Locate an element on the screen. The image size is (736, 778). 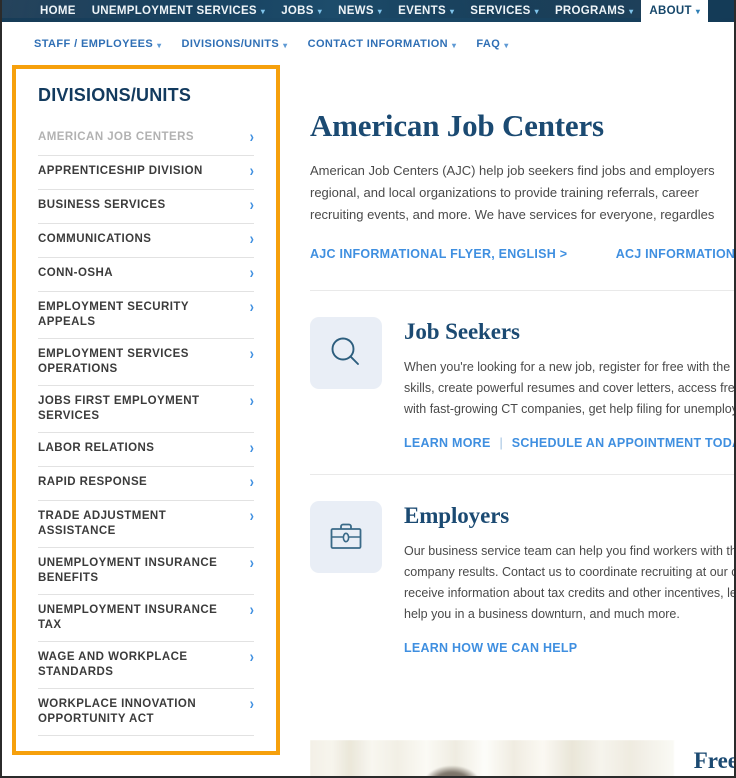
sidebar-item-labor-relations: LABOR RELATIONS › is located at coordinates (146, 450).